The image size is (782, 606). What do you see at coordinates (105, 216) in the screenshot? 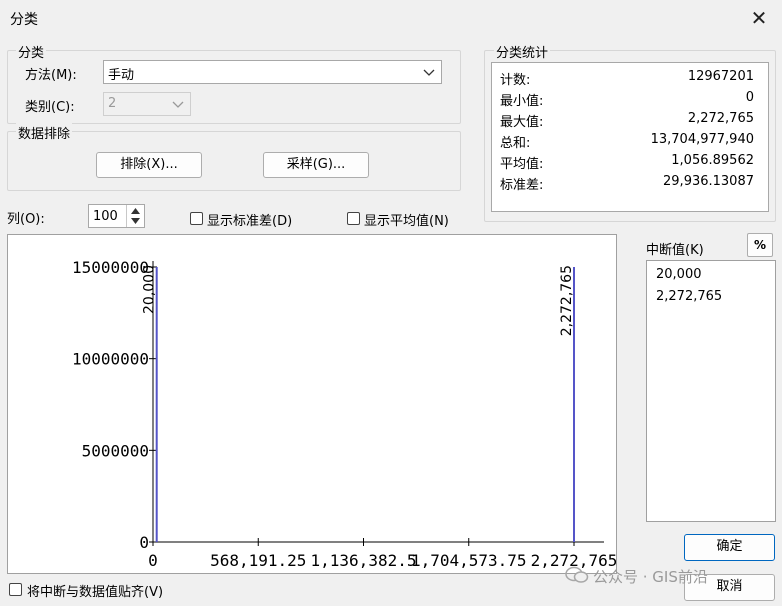
I see `columns-value: 100` at bounding box center [105, 216].